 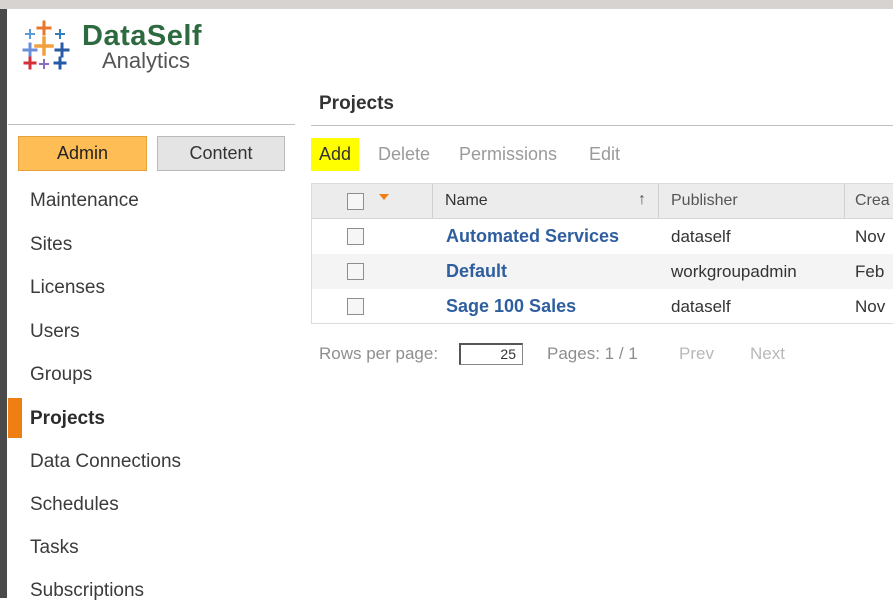 I want to click on sidebar-item-maintenance: Maintenance, so click(x=151, y=200).